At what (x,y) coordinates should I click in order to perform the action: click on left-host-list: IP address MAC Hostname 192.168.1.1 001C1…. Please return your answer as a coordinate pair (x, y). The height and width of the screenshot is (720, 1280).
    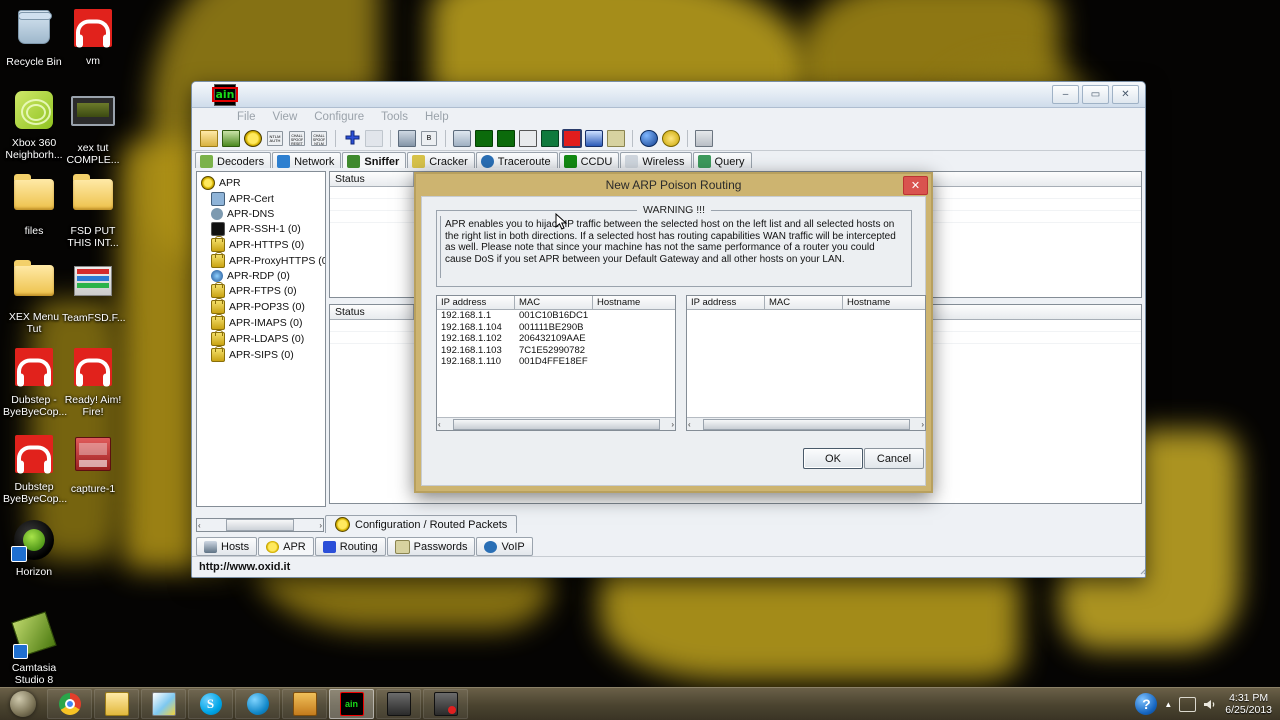
    Looking at the image, I should click on (556, 363).